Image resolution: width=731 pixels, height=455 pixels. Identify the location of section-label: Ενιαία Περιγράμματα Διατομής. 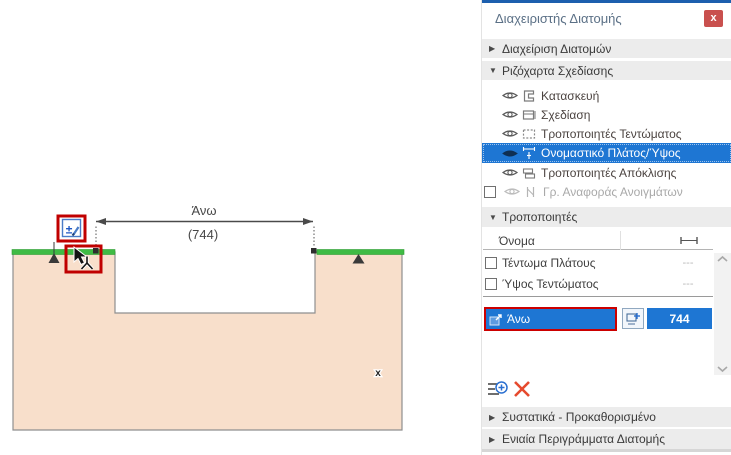
(583, 439).